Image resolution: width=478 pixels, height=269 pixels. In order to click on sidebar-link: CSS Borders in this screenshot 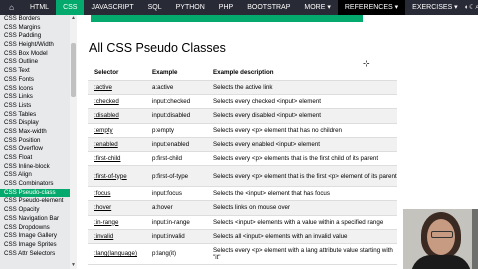, I will do `click(38, 19)`.